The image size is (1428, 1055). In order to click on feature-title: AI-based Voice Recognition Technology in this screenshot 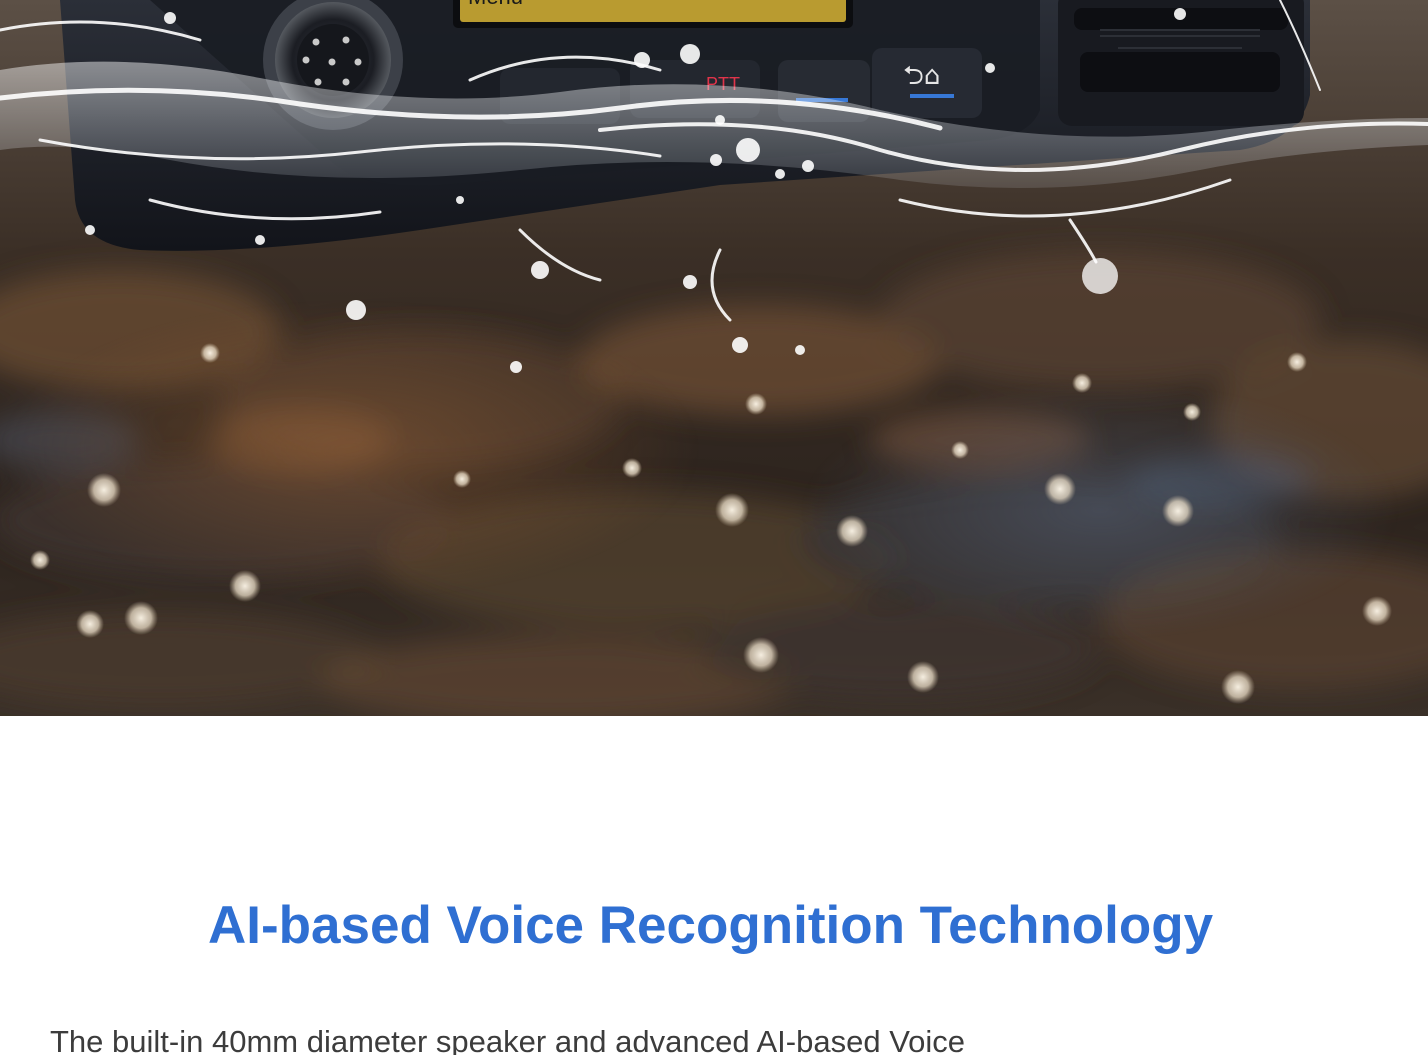, I will do `click(711, 925)`.